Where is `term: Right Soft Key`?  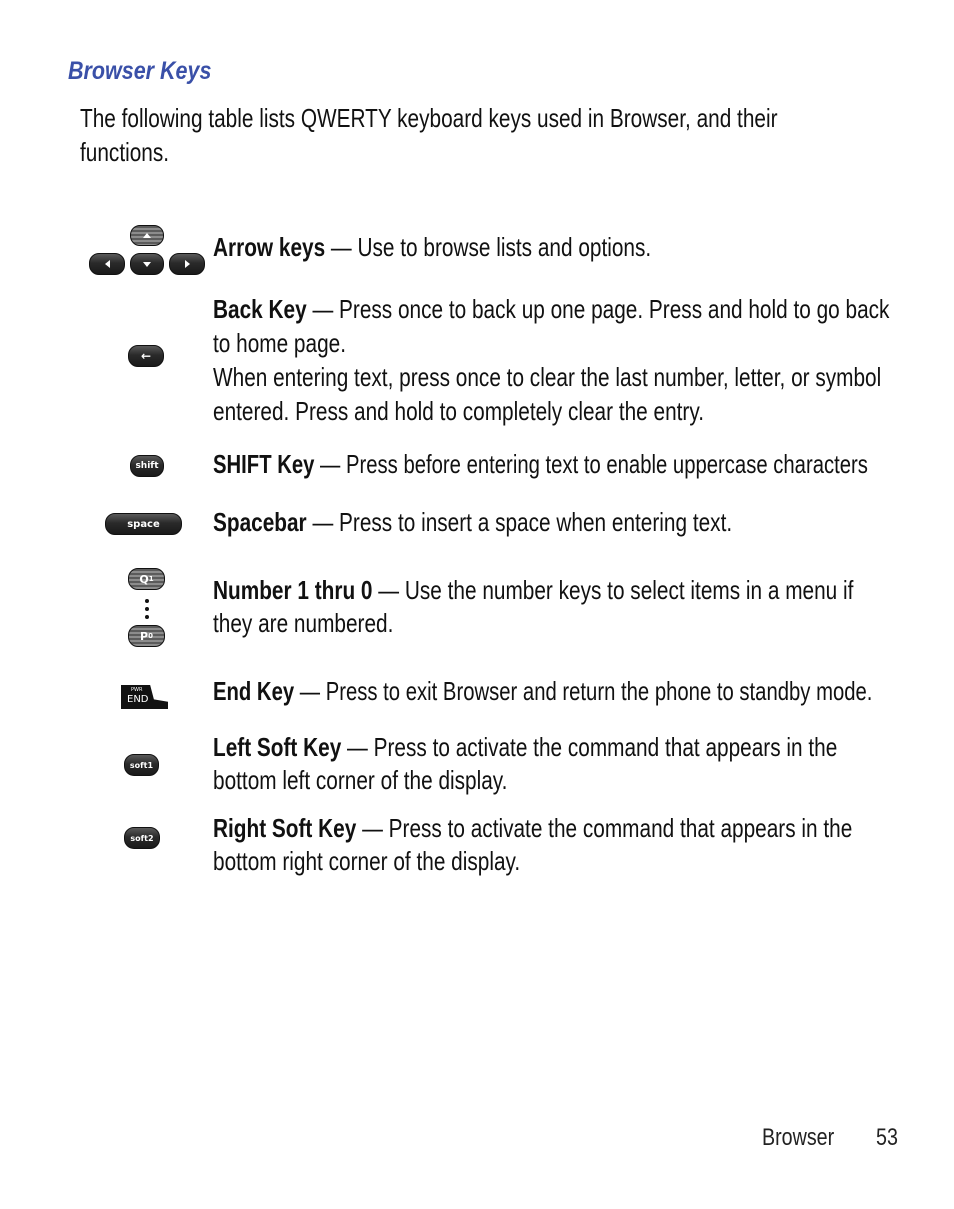
term: Right Soft Key is located at coordinates (285, 828).